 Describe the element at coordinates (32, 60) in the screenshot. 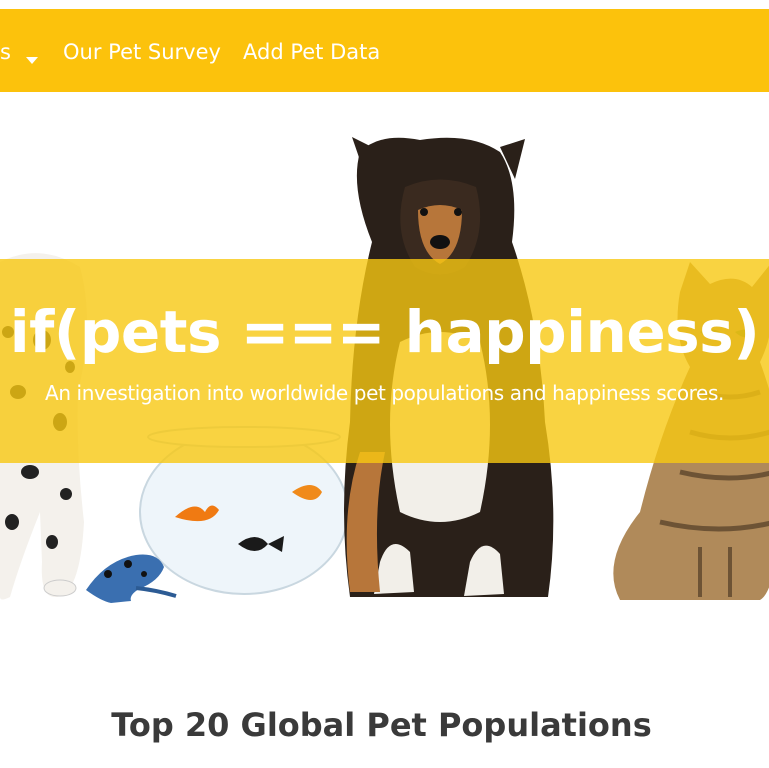

I see `chevron-down-icon` at that location.